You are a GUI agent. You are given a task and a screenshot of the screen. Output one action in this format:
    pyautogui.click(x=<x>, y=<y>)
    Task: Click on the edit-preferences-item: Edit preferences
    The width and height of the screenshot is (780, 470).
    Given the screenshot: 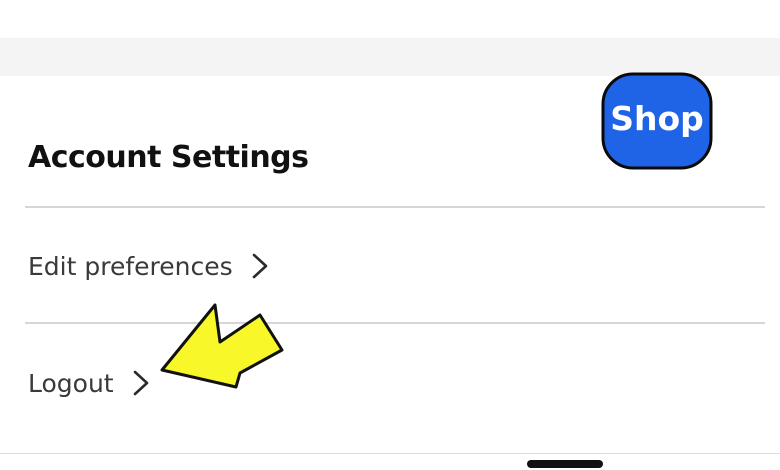 What is the action you would take?
    pyautogui.click(x=148, y=266)
    